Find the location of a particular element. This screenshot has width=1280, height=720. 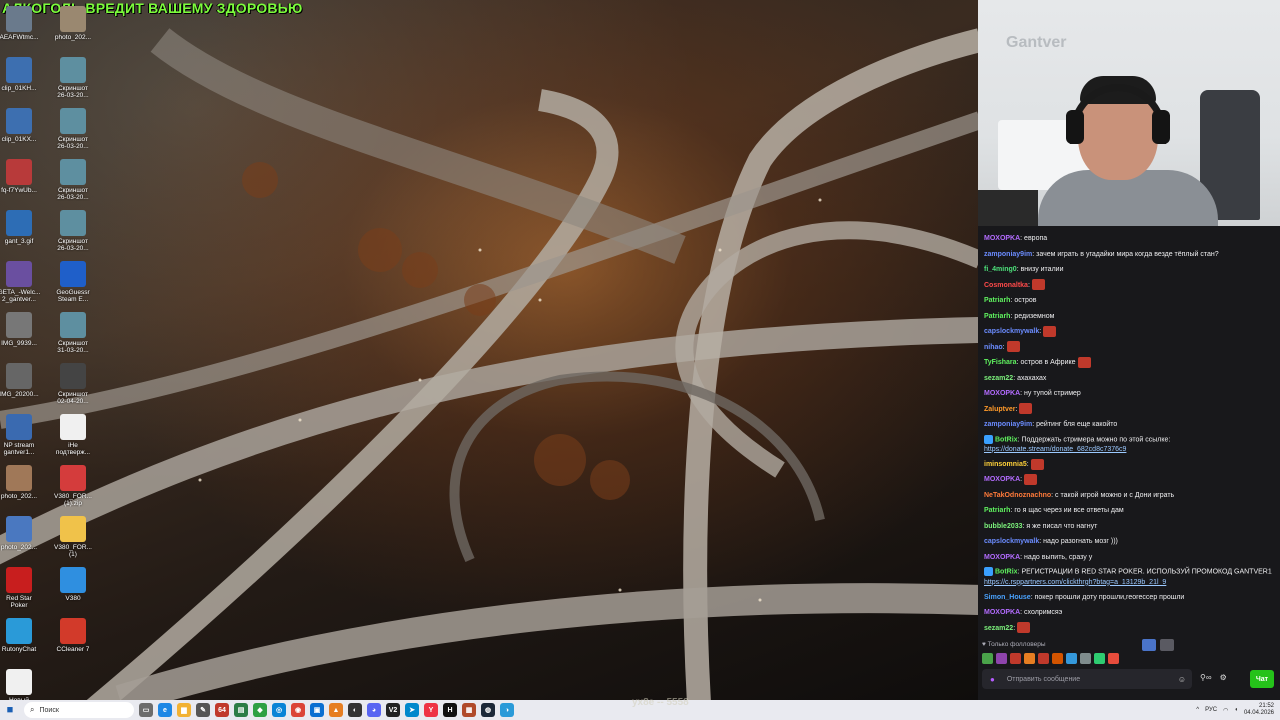

app-icon: ▲ is located at coordinates (336, 710).